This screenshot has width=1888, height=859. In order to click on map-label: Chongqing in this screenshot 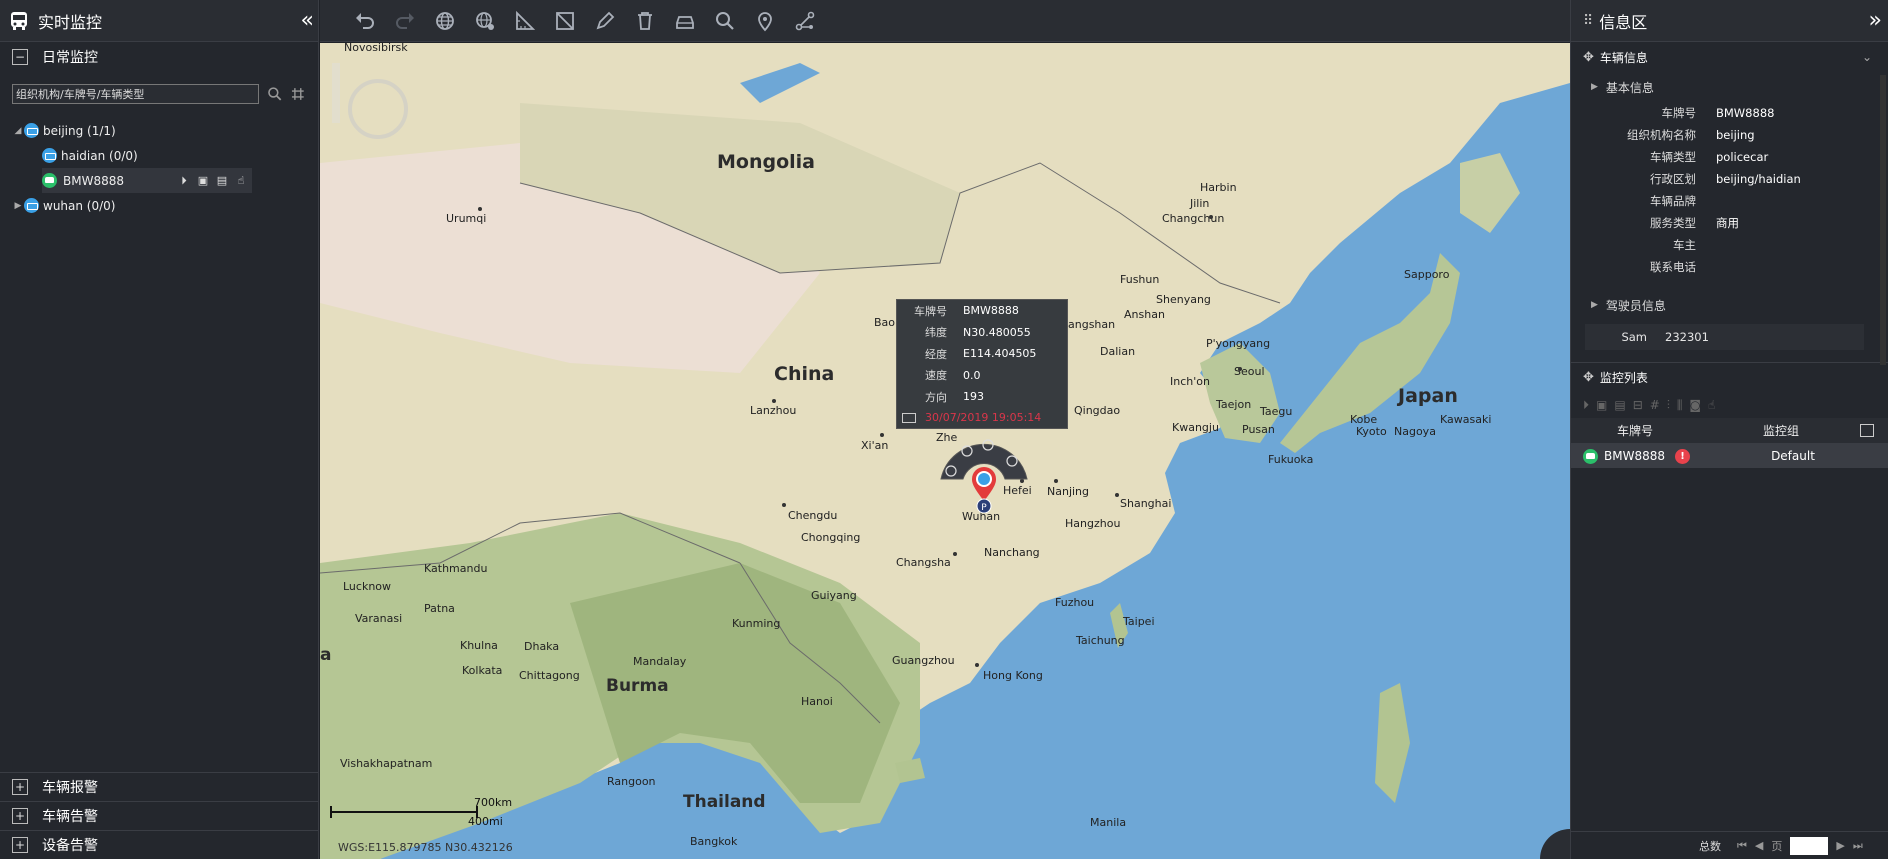, I will do `click(831, 537)`.